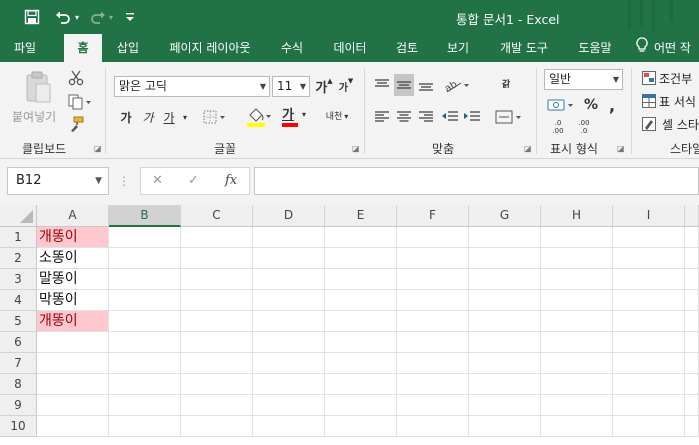 This screenshot has height=445, width=699. What do you see at coordinates (458, 48) in the screenshot?
I see `tab-view: 보기` at bounding box center [458, 48].